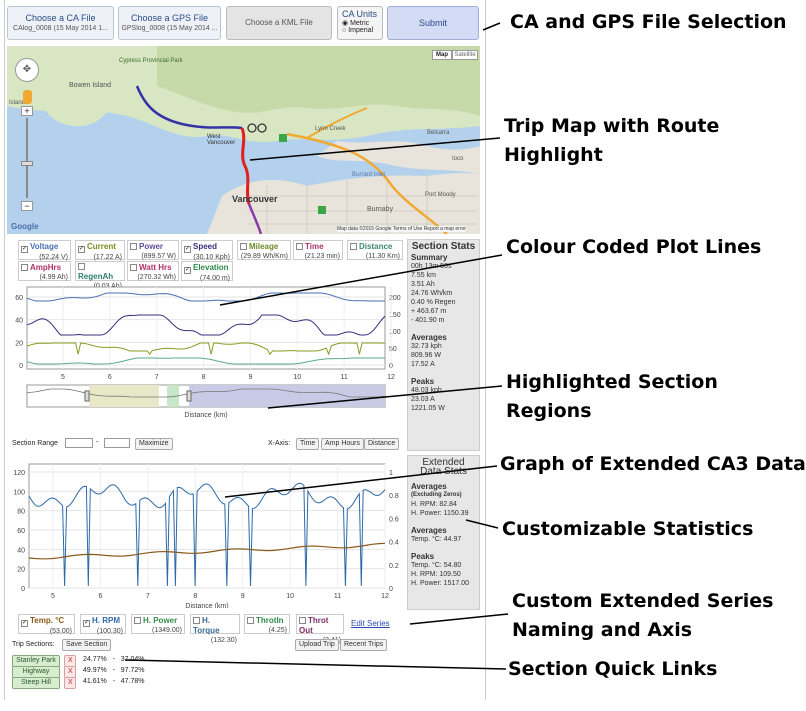 Image resolution: width=806 pixels, height=711 pixels. I want to click on callout-extended-data: Graph of Extended CA3 Data, so click(653, 464).